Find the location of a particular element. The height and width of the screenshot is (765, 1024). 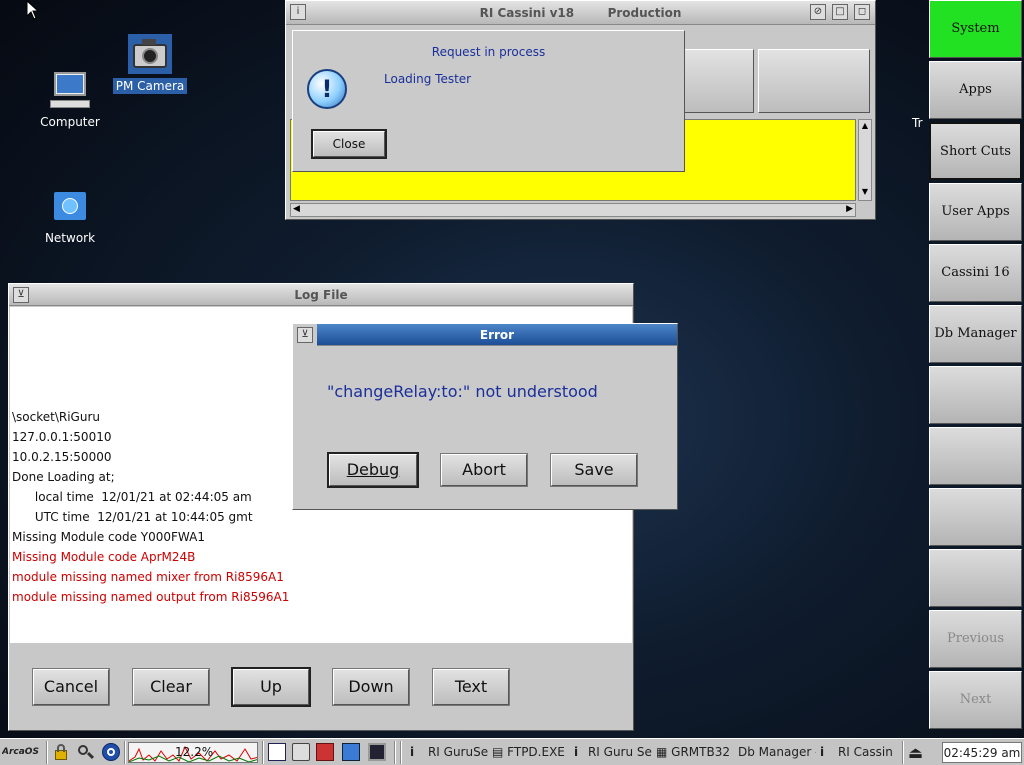

info-icon: ! is located at coordinates (327, 89).